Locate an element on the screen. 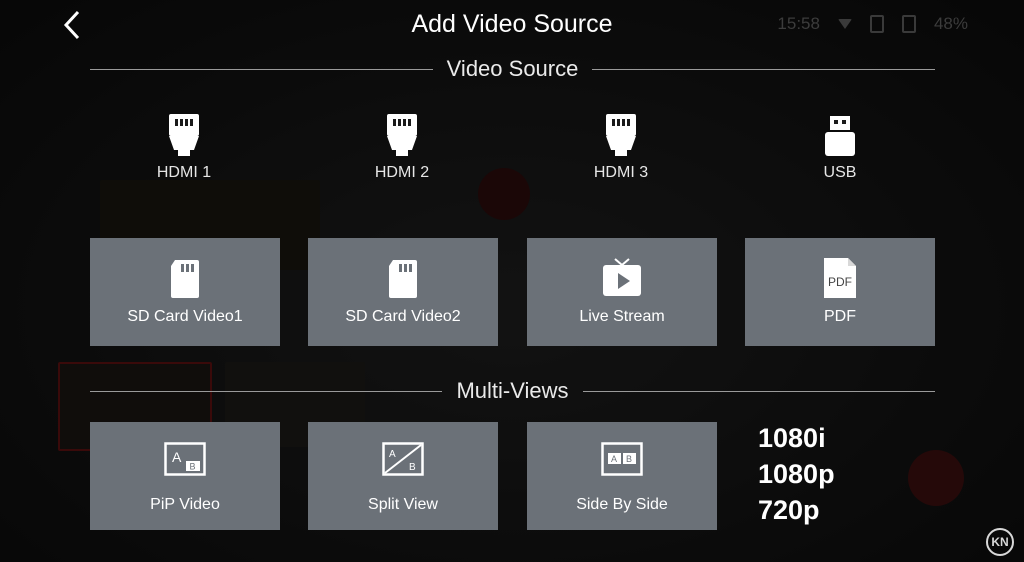 The image size is (1024, 562). resolution-overlay: 1080i 1080p 720p is located at coordinates (796, 474).